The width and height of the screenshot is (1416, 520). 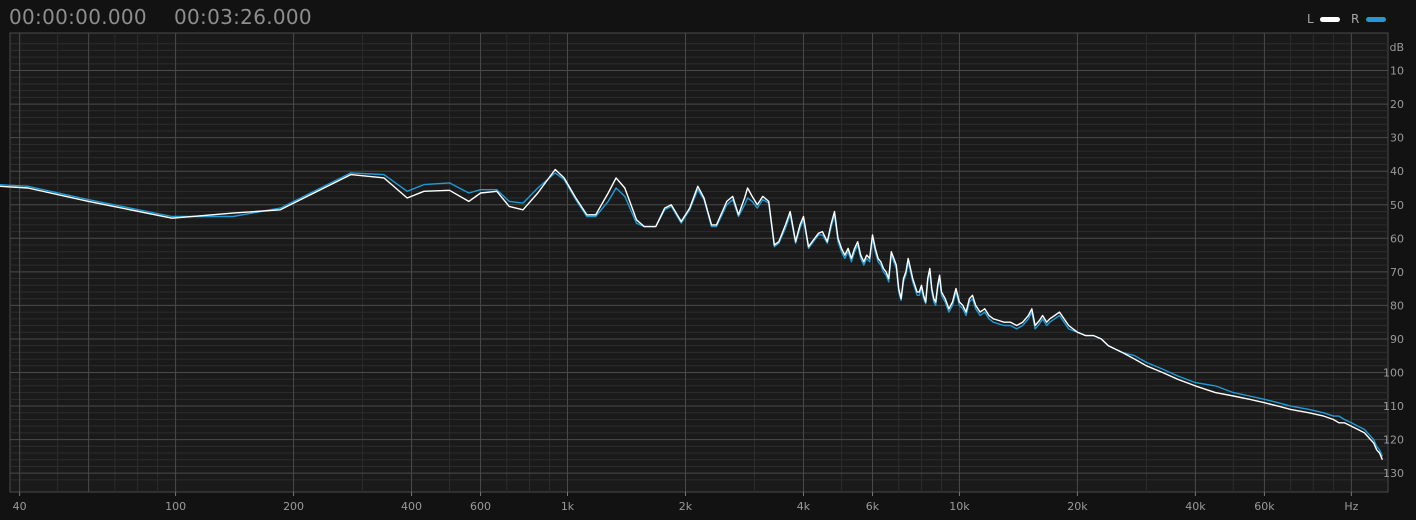 I want to click on y-tick-label: 80, so click(x=1397, y=305).